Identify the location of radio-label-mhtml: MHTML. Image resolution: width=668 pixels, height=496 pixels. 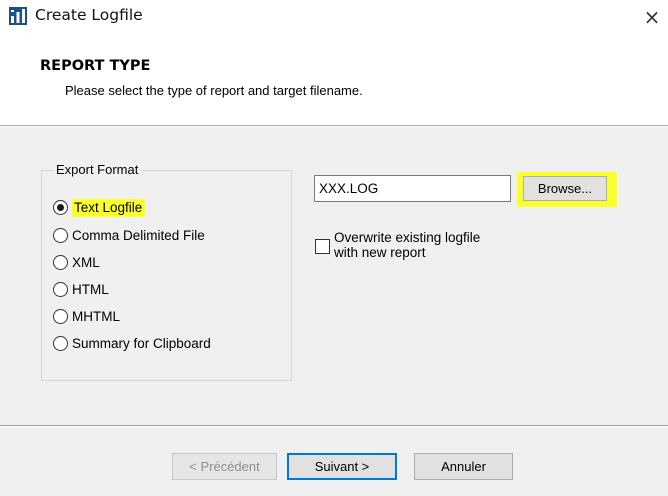
(96, 316).